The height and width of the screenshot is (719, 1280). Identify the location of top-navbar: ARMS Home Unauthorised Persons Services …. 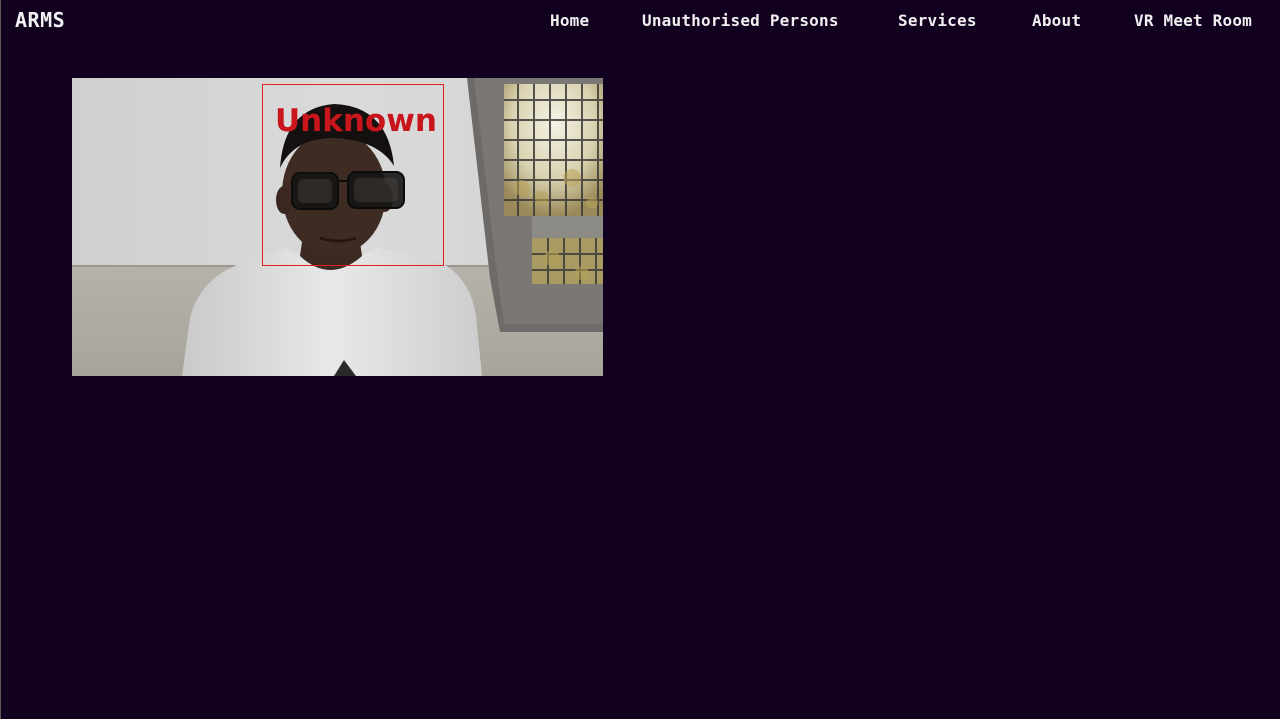
(640, 21).